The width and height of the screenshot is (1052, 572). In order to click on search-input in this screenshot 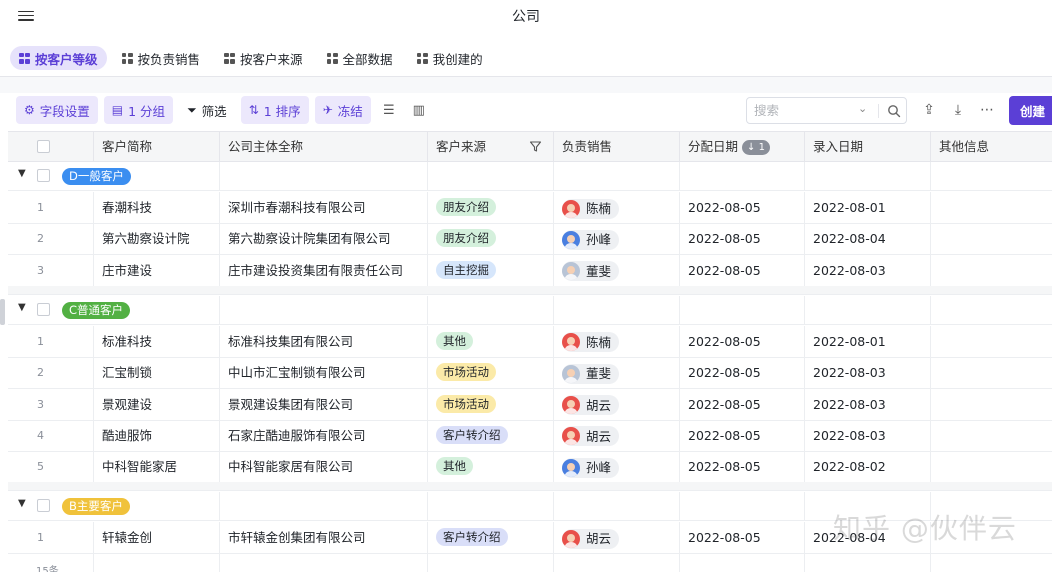, I will do `click(804, 110)`.